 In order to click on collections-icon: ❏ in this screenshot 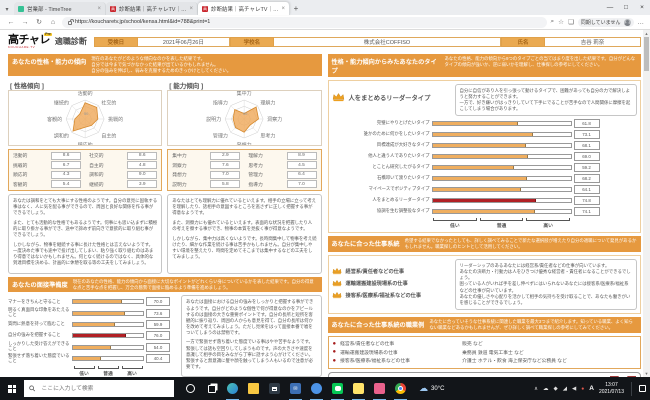, I will do `click(571, 22)`.